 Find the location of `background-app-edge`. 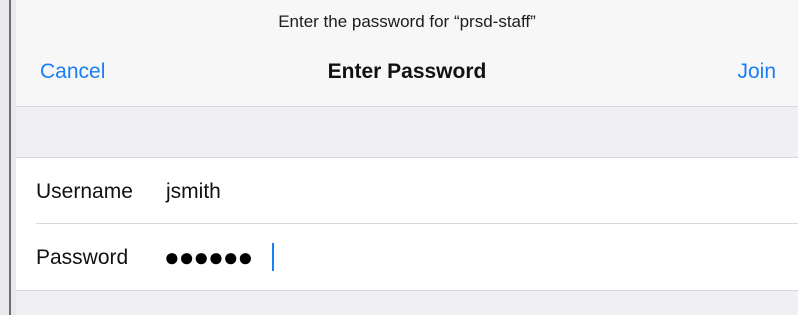

background-app-edge is located at coordinates (8, 157).